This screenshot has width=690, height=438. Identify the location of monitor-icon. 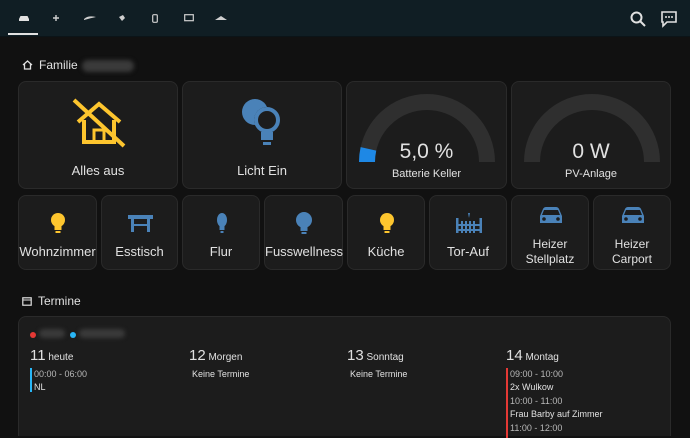
(189, 18).